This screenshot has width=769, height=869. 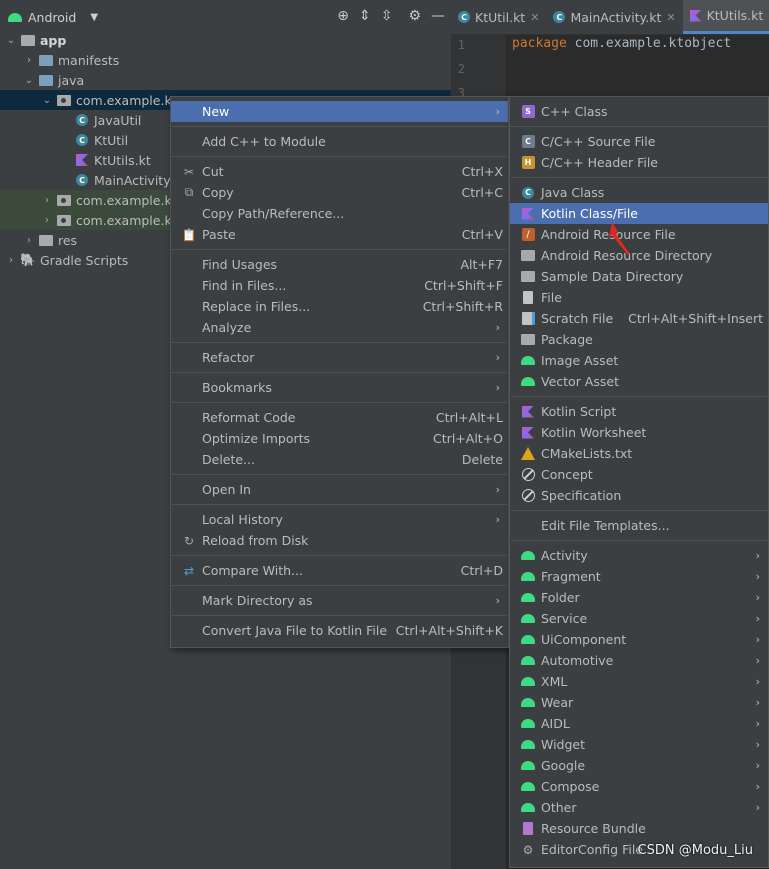 What do you see at coordinates (639, 474) in the screenshot?
I see `new-item-concept: Concept` at bounding box center [639, 474].